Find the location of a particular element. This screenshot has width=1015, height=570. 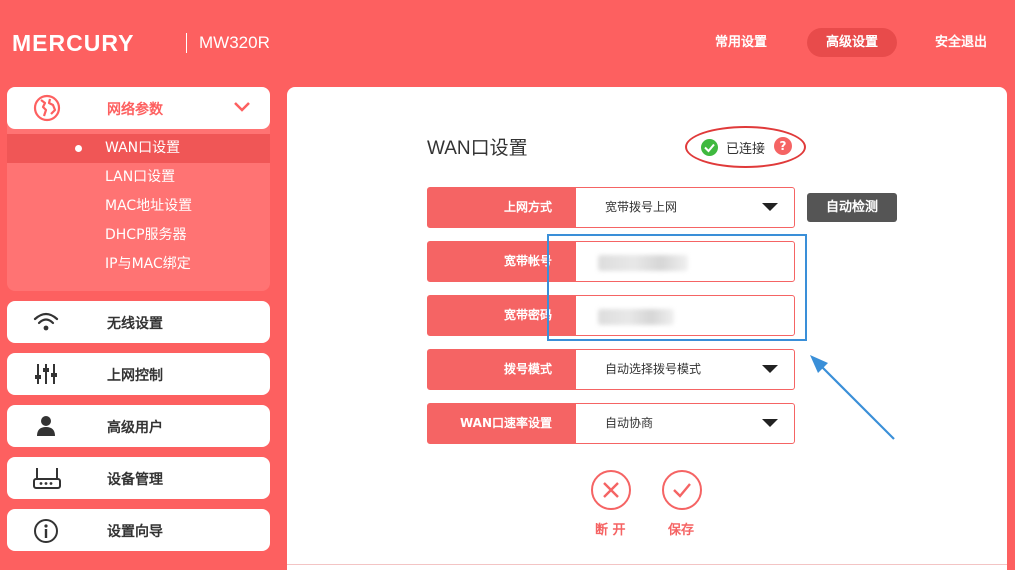

disconnect-label: 断 开 is located at coordinates (610, 530).